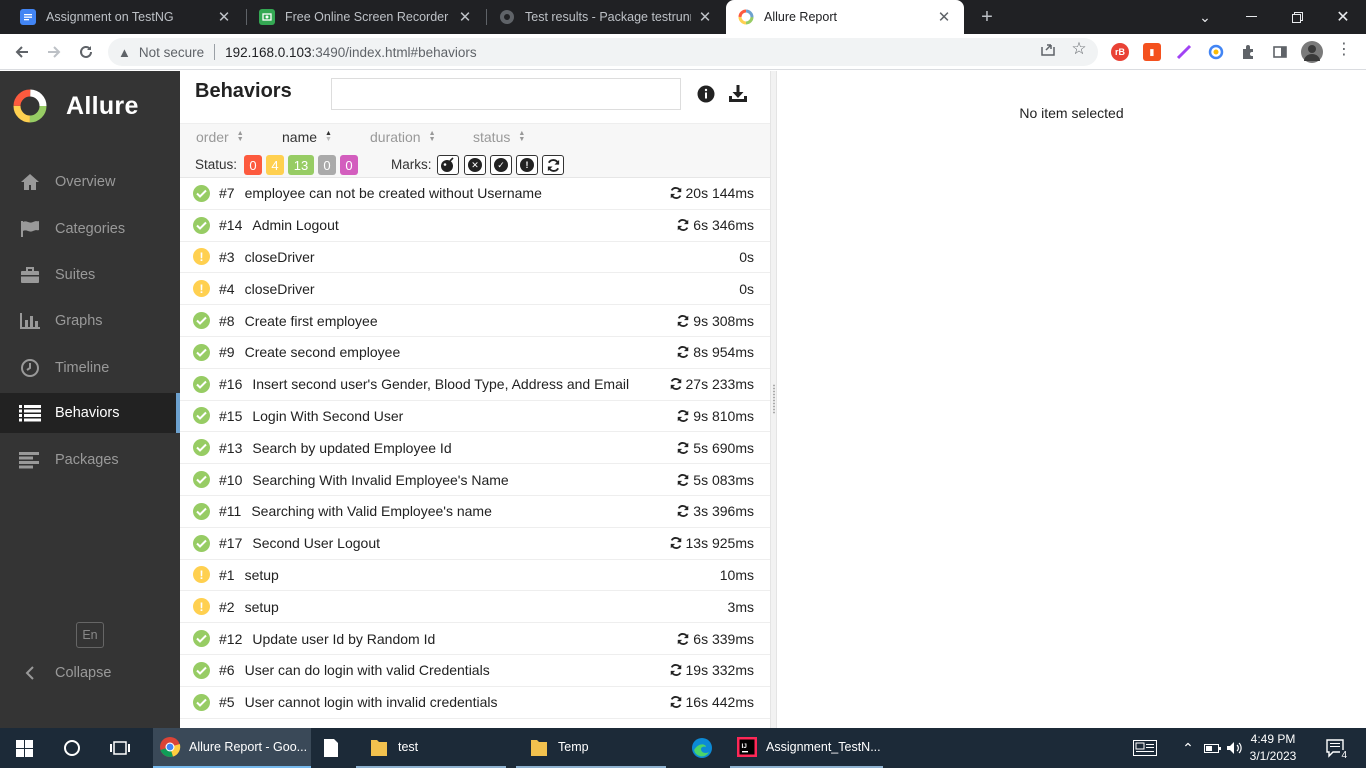 The image size is (1366, 768). What do you see at coordinates (1152, 52) in the screenshot?
I see `extension-tag-icon: ▮` at bounding box center [1152, 52].